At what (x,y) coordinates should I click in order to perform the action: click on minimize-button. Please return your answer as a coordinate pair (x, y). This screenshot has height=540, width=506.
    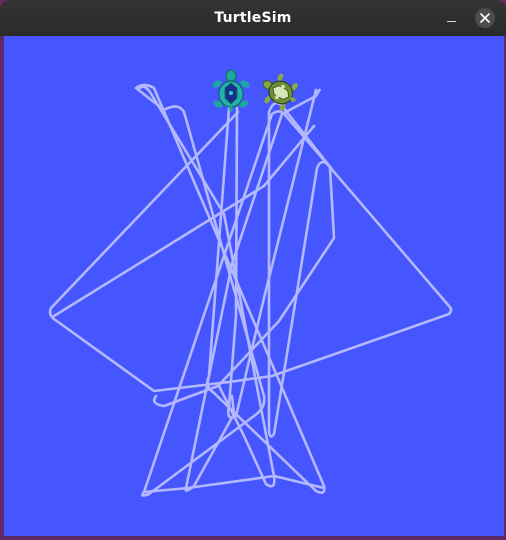
    Looking at the image, I should click on (451, 18).